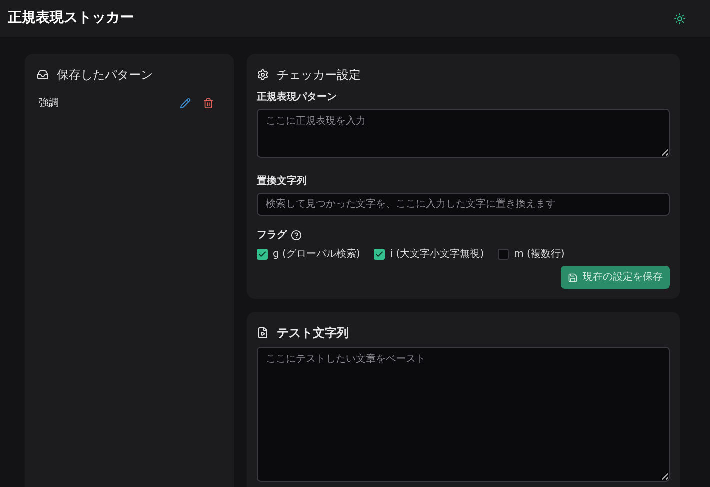 Image resolution: width=710 pixels, height=487 pixels. What do you see at coordinates (263, 75) in the screenshot?
I see `settings-icon` at bounding box center [263, 75].